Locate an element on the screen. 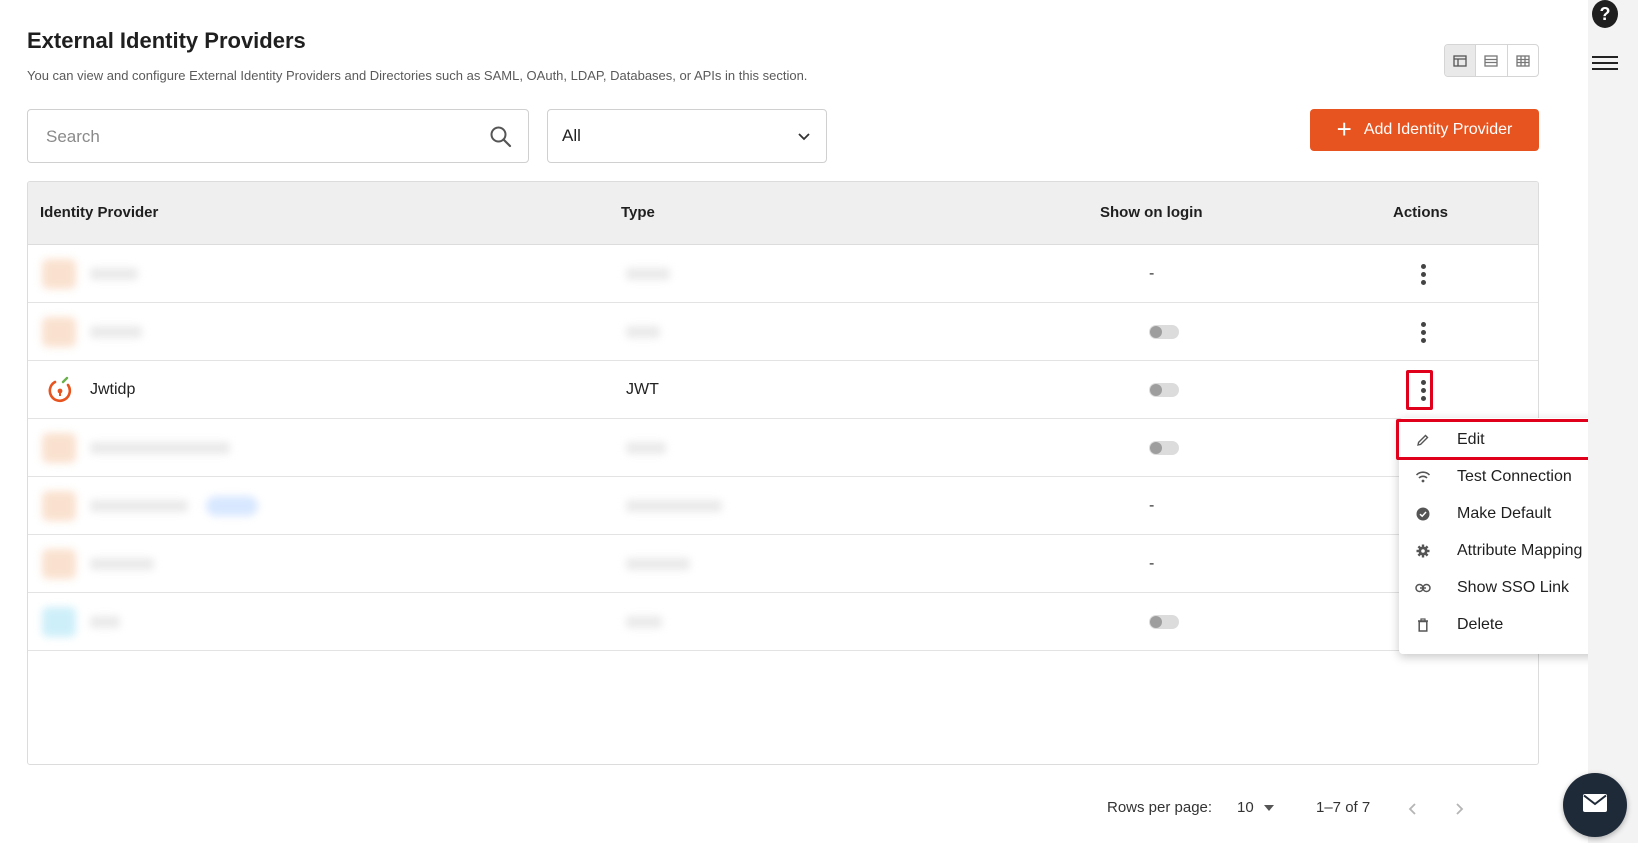  menu-item-delete: Delete is located at coordinates (1503, 624).